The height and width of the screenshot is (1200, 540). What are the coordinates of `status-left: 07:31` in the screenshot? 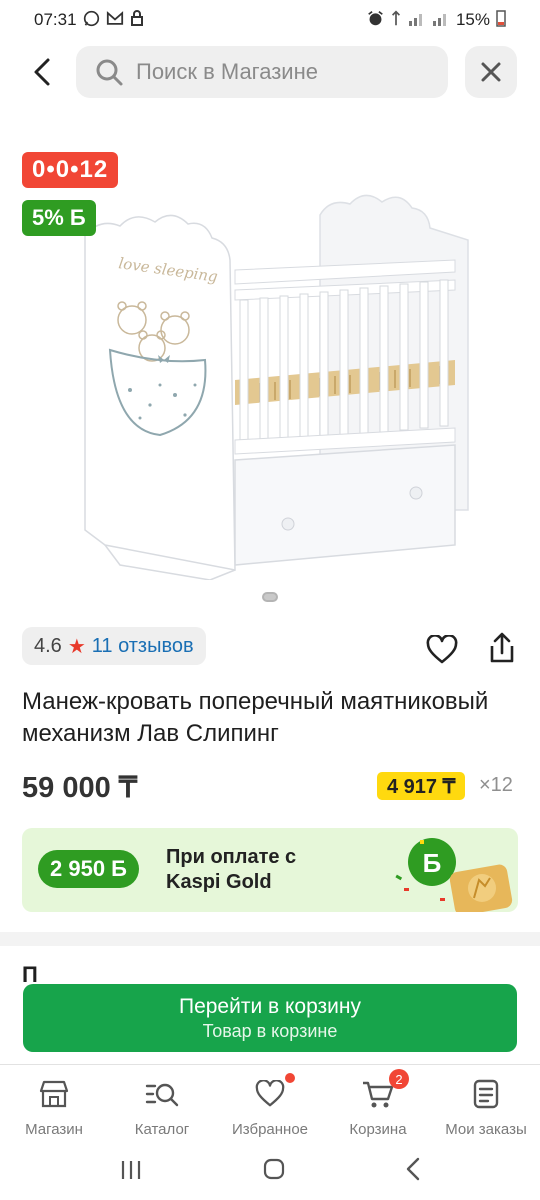 It's located at (89, 20).